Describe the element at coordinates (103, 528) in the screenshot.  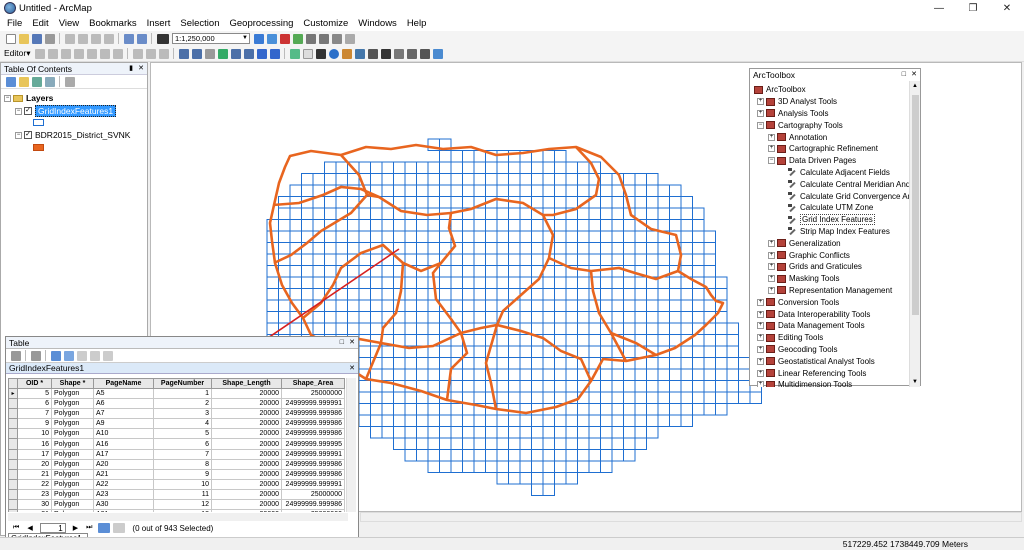
I see `show-all-records-icon` at that location.